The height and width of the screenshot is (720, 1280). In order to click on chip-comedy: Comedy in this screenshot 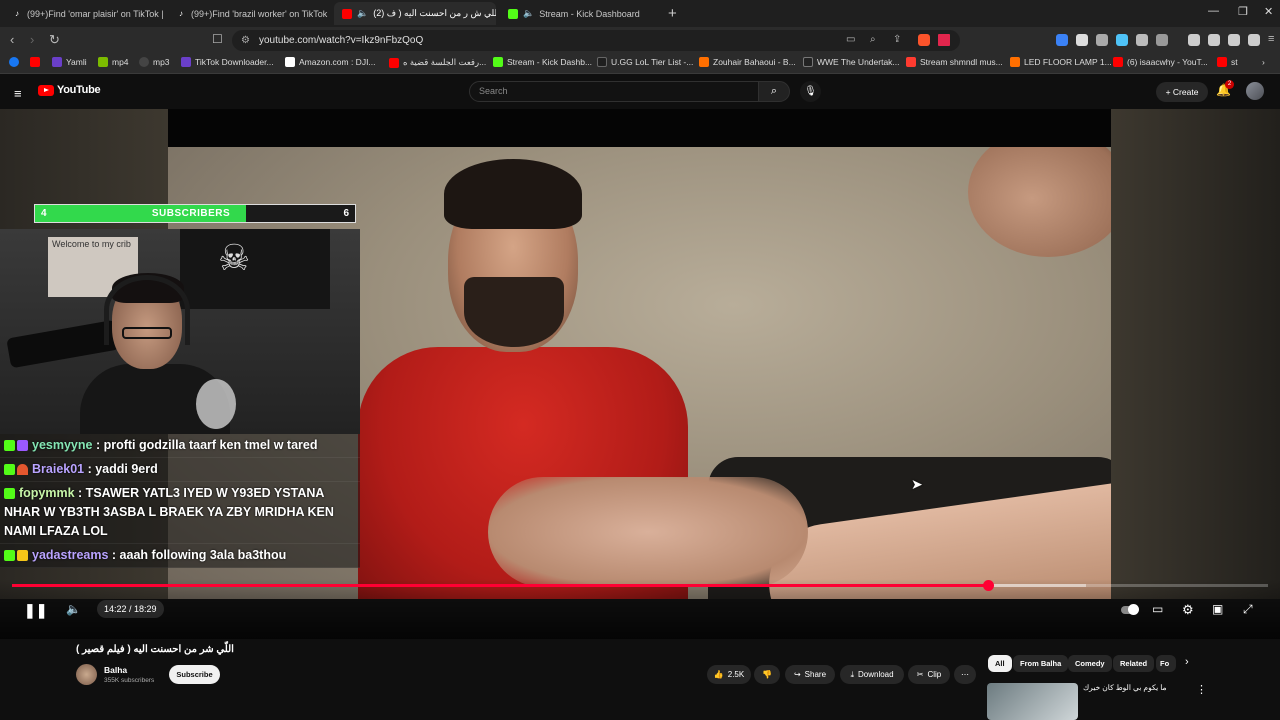, I will do `click(1090, 663)`.